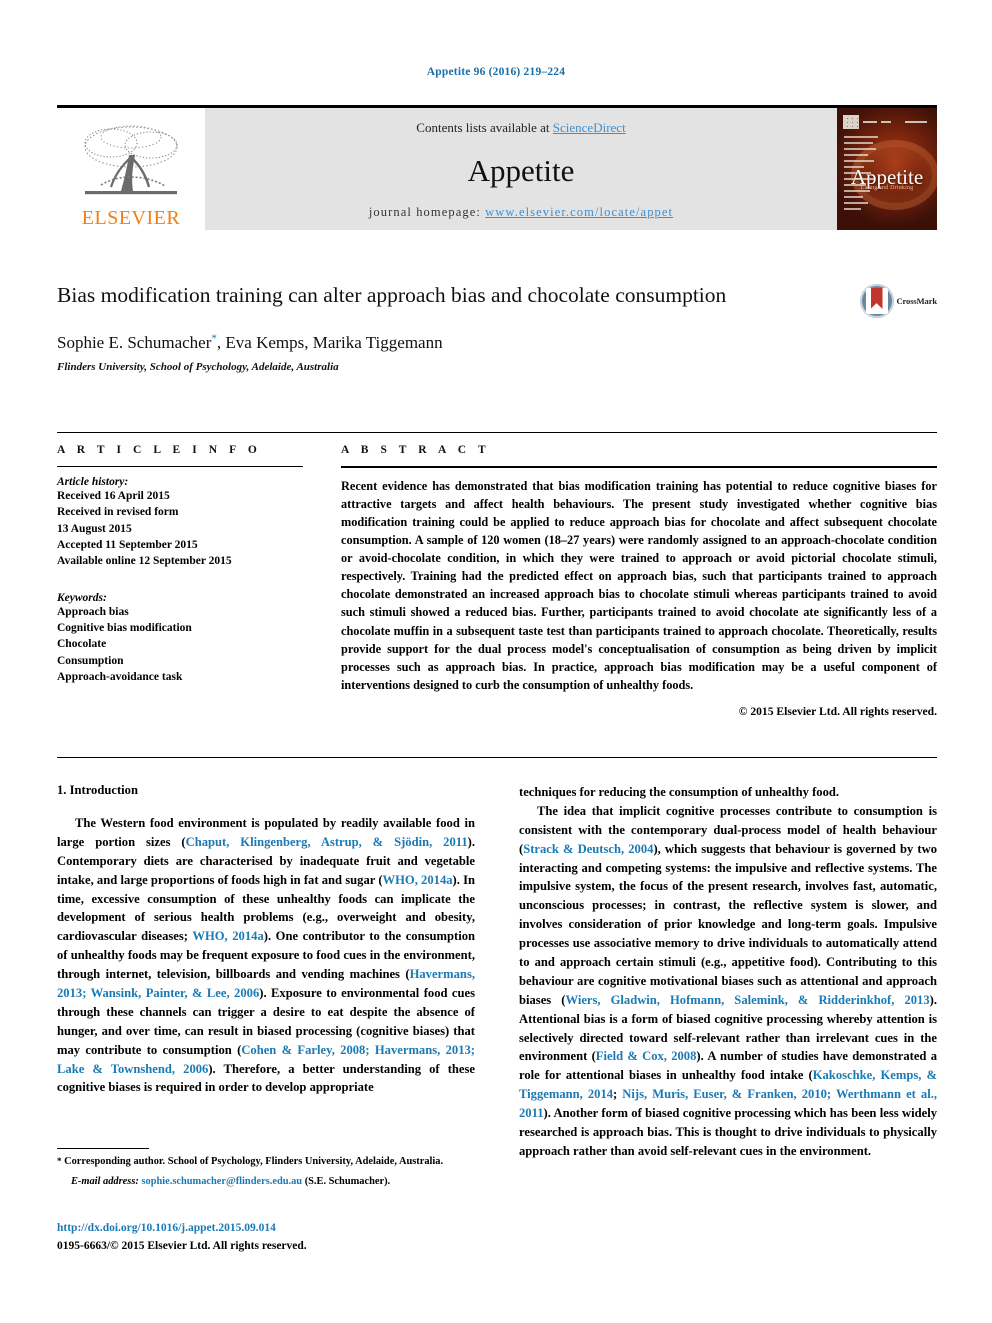  Describe the element at coordinates (887, 122) in the screenshot. I see `cover-topbar` at that location.